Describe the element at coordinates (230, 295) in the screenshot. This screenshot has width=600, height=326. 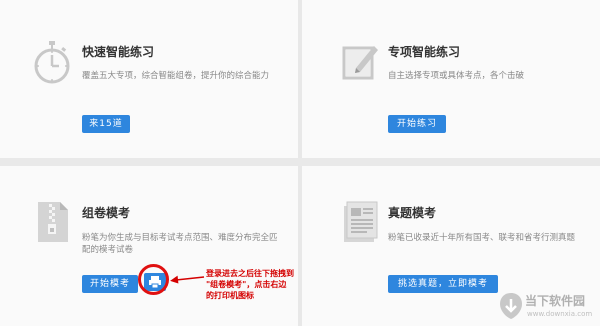
I see `annotation-line: 的打印机图标` at that location.